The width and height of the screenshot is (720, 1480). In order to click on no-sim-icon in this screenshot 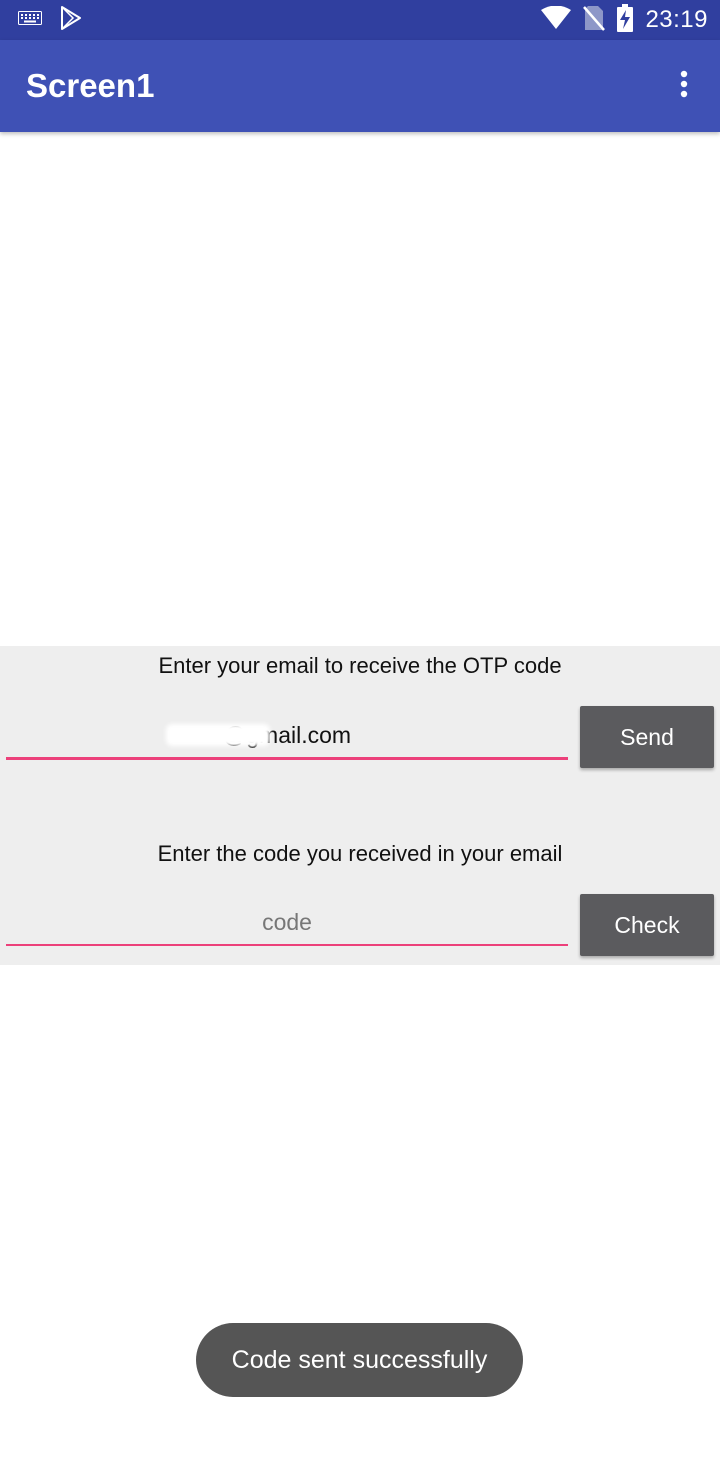, I will do `click(594, 20)`.